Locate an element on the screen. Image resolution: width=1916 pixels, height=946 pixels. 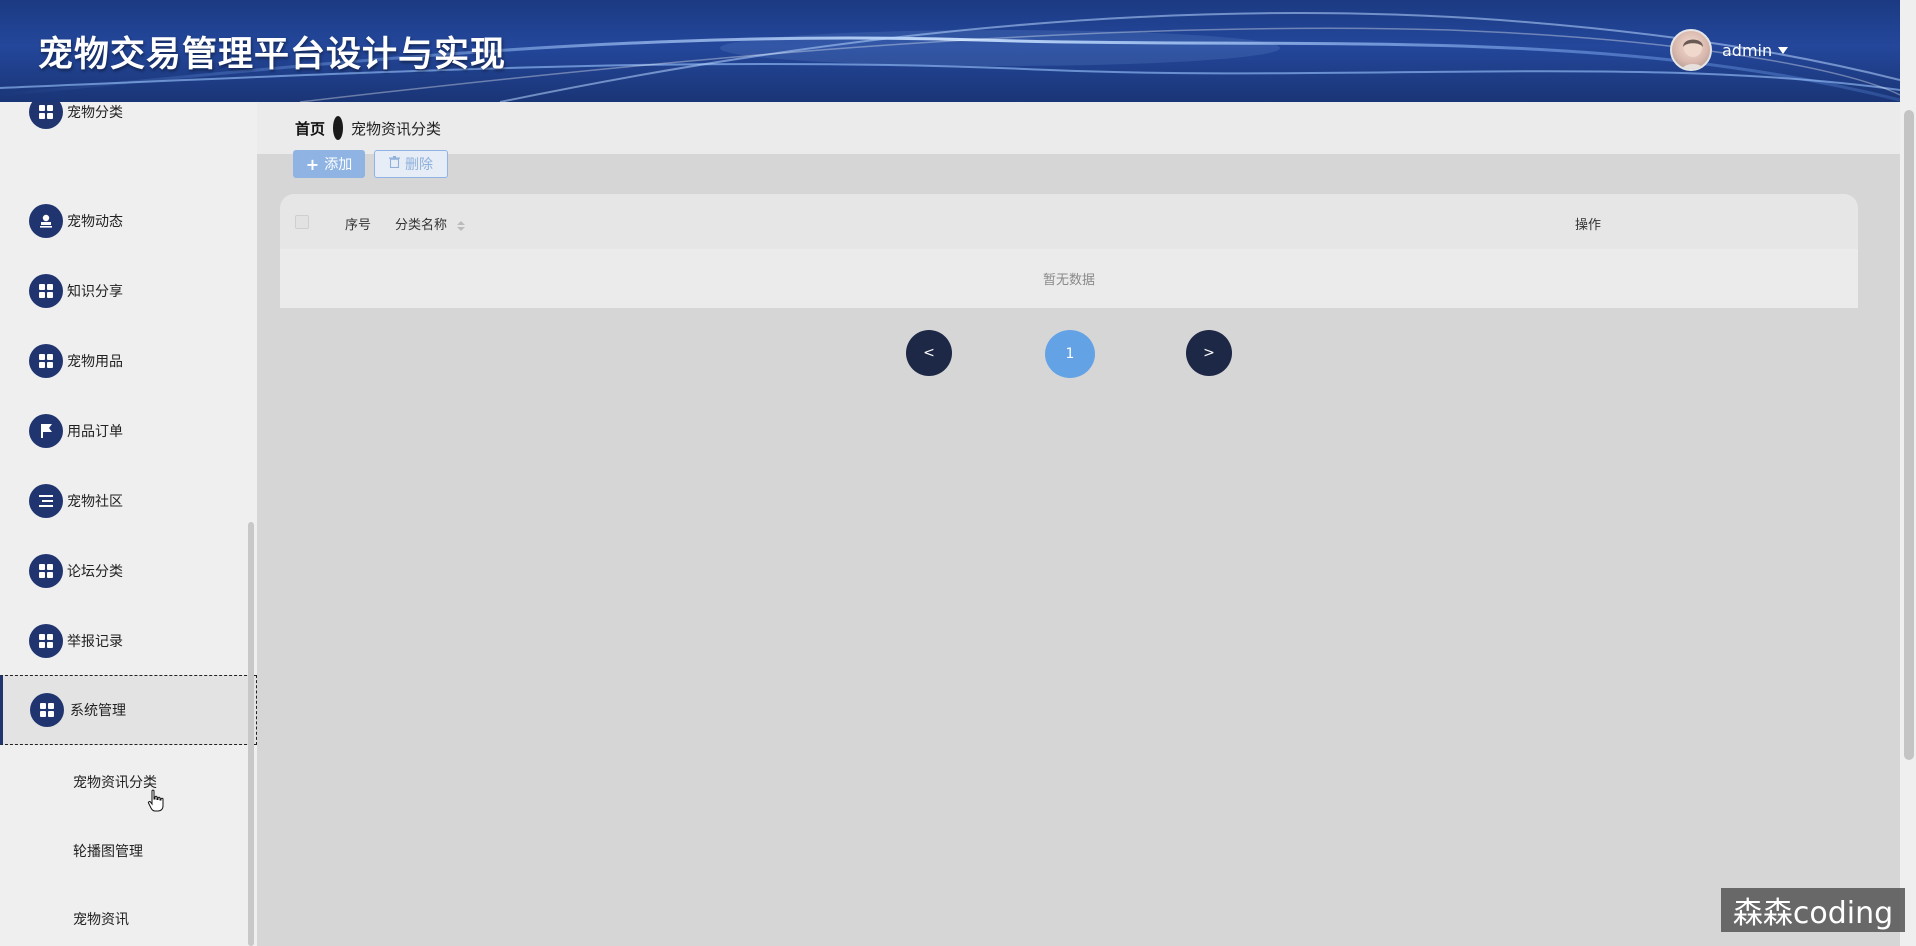
sidebar-item-pet-supplies: 宠物用品 is located at coordinates (128, 361).